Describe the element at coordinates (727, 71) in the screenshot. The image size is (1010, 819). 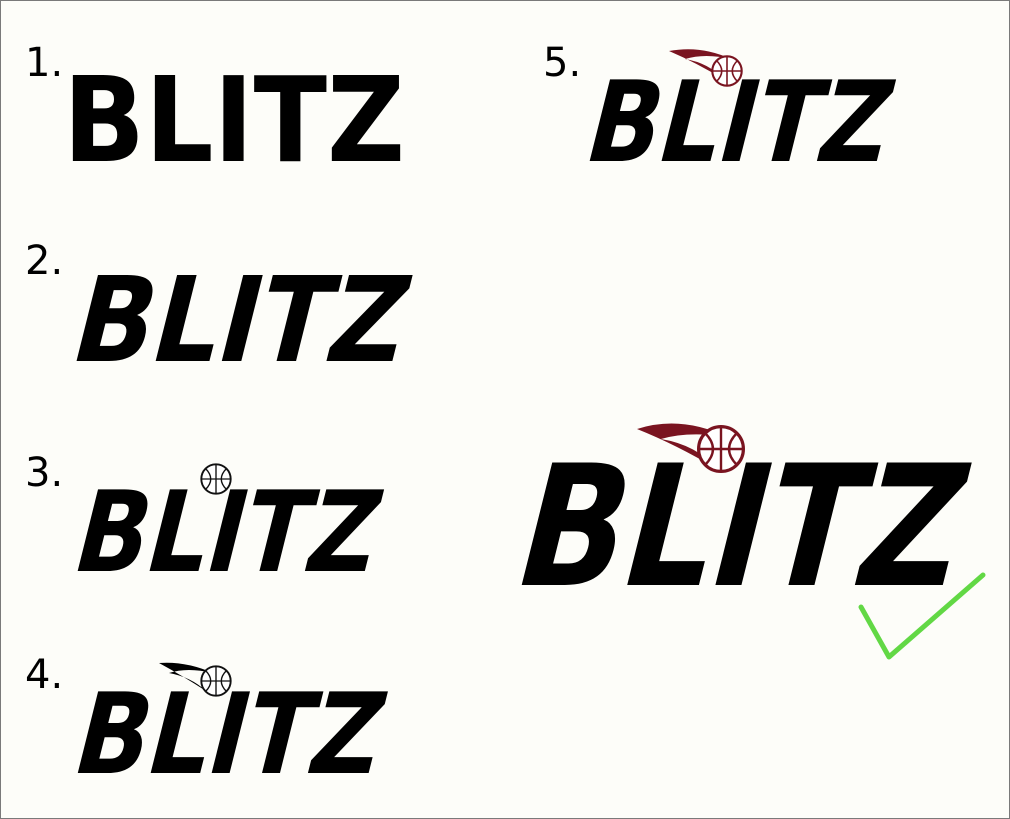
I see `logo-5-basketball-icon` at that location.